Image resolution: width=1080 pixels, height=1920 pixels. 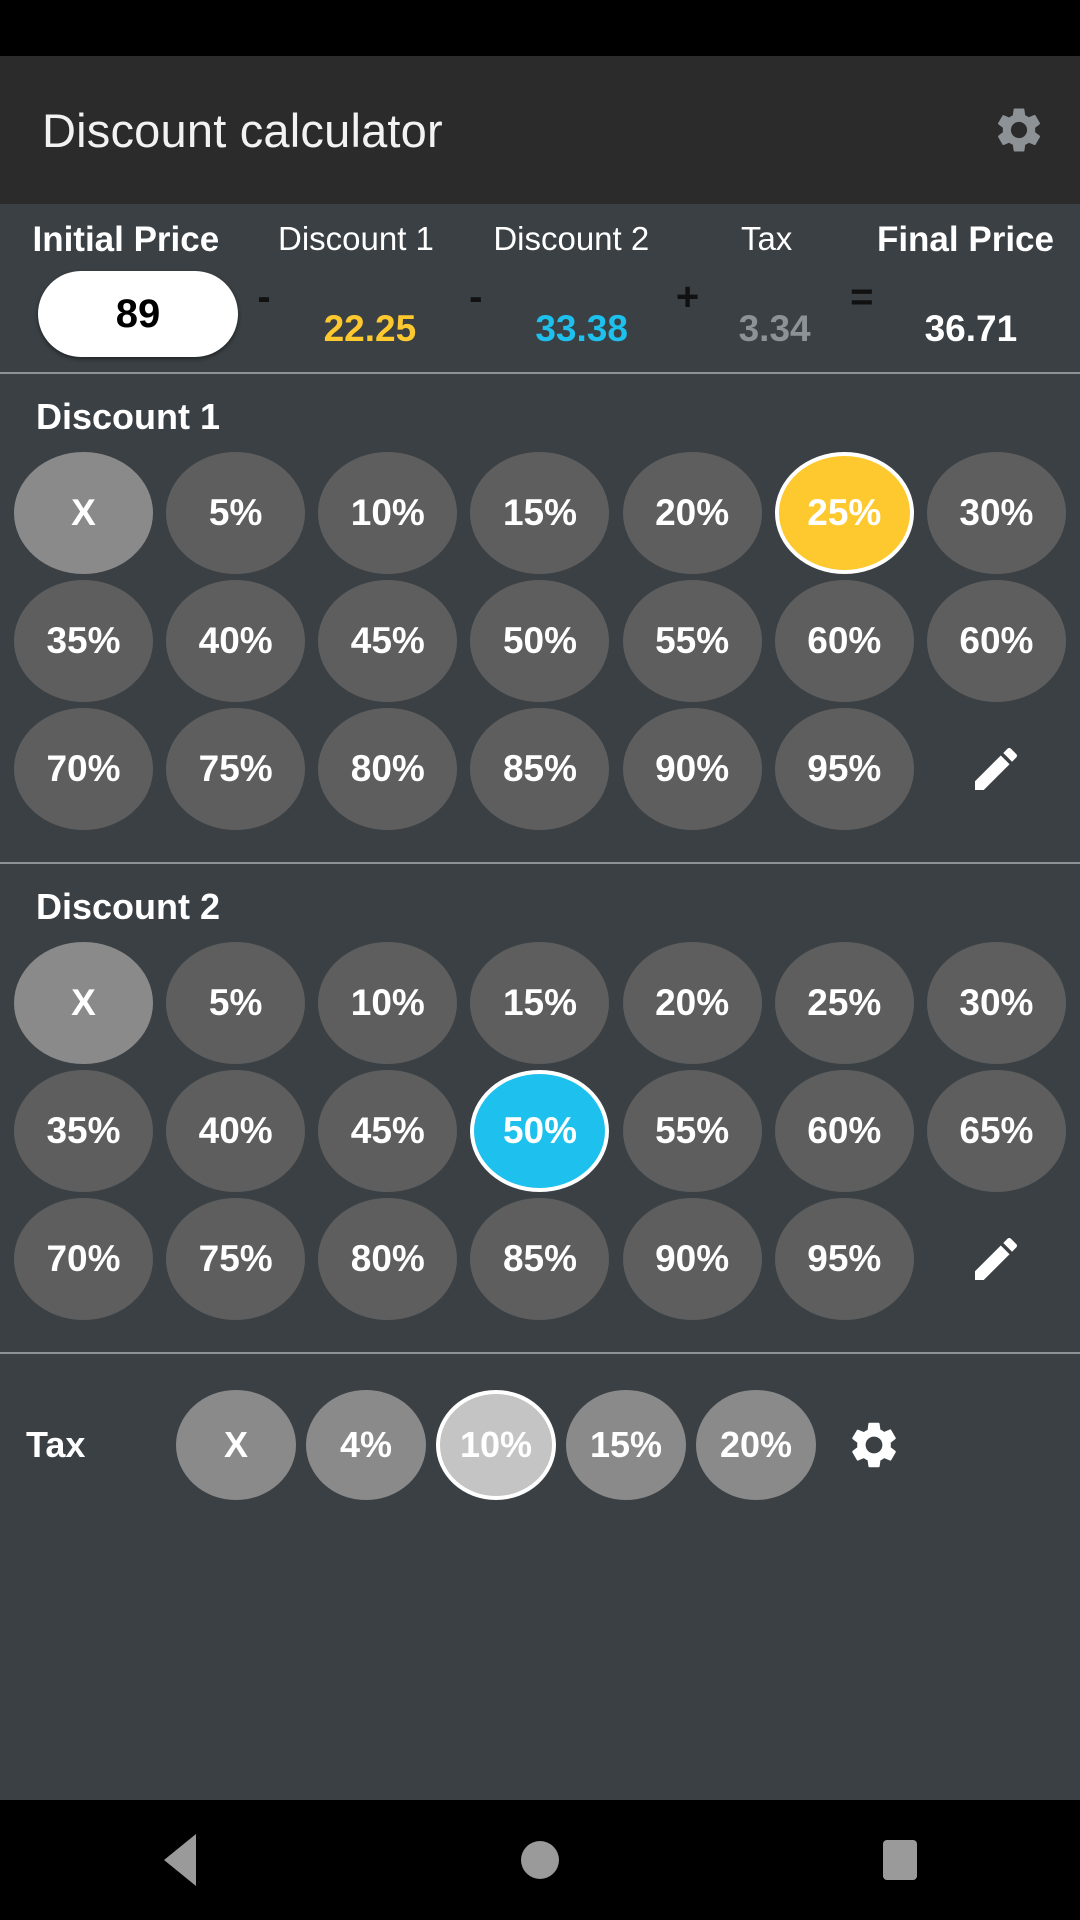 I want to click on discount2-chip-55: 55%, so click(x=692, y=1131).